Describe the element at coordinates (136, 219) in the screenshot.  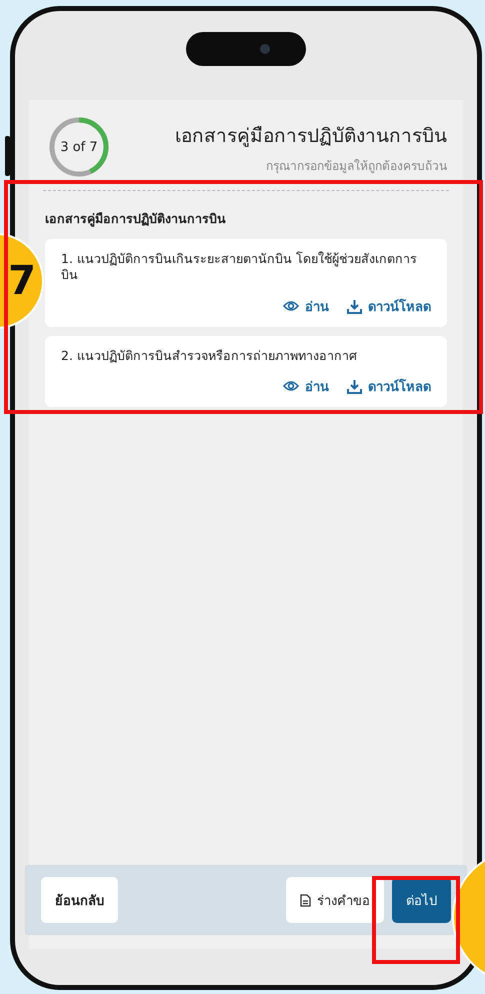
I see `section-title: เอกสารคู่มือการปฏิบัติงานการบิน` at that location.